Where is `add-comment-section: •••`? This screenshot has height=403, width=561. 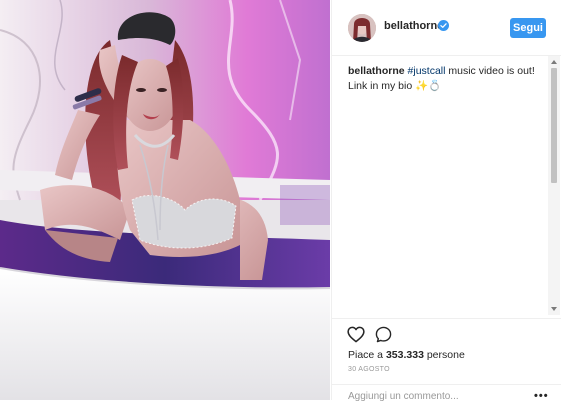 add-comment-section: ••• is located at coordinates (446, 393).